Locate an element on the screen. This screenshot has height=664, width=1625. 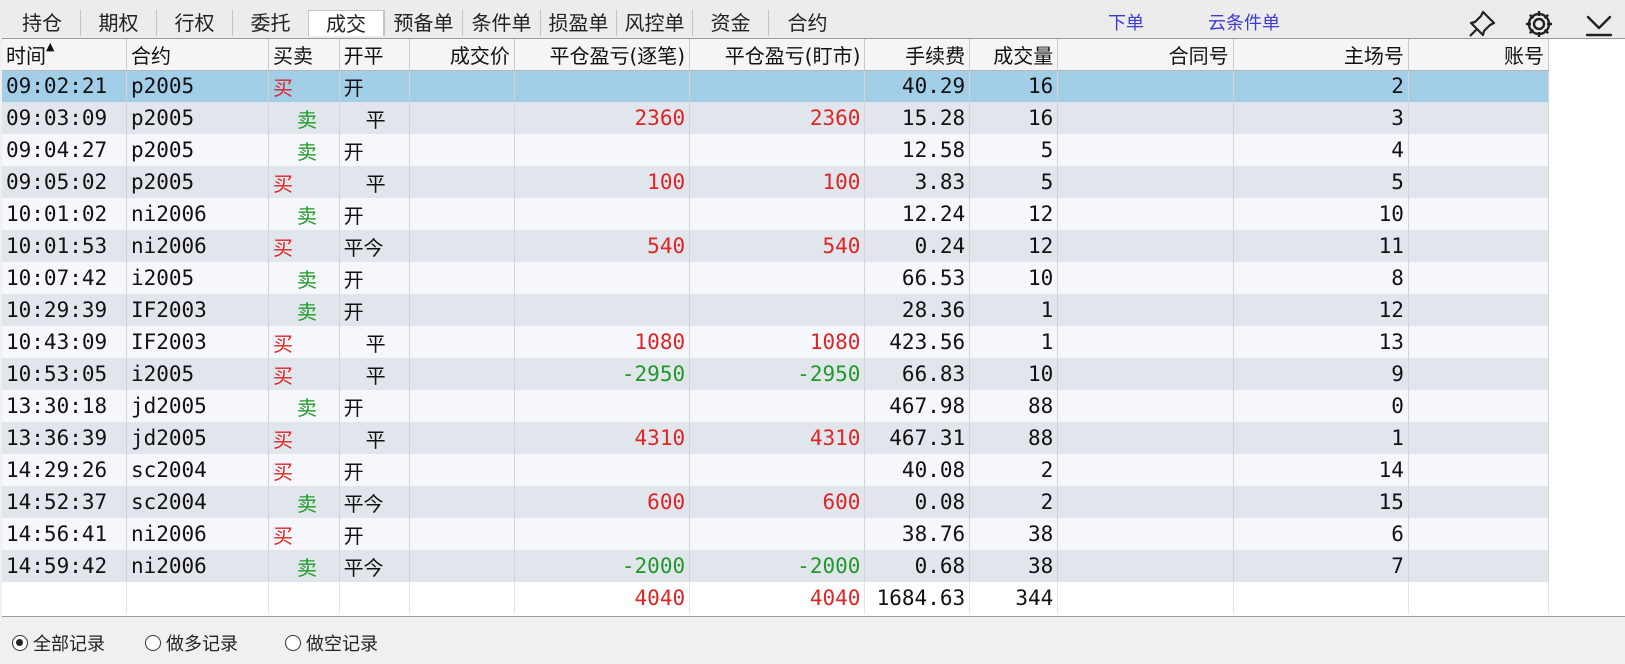
column-header-contract: 合约 is located at coordinates (198, 55).